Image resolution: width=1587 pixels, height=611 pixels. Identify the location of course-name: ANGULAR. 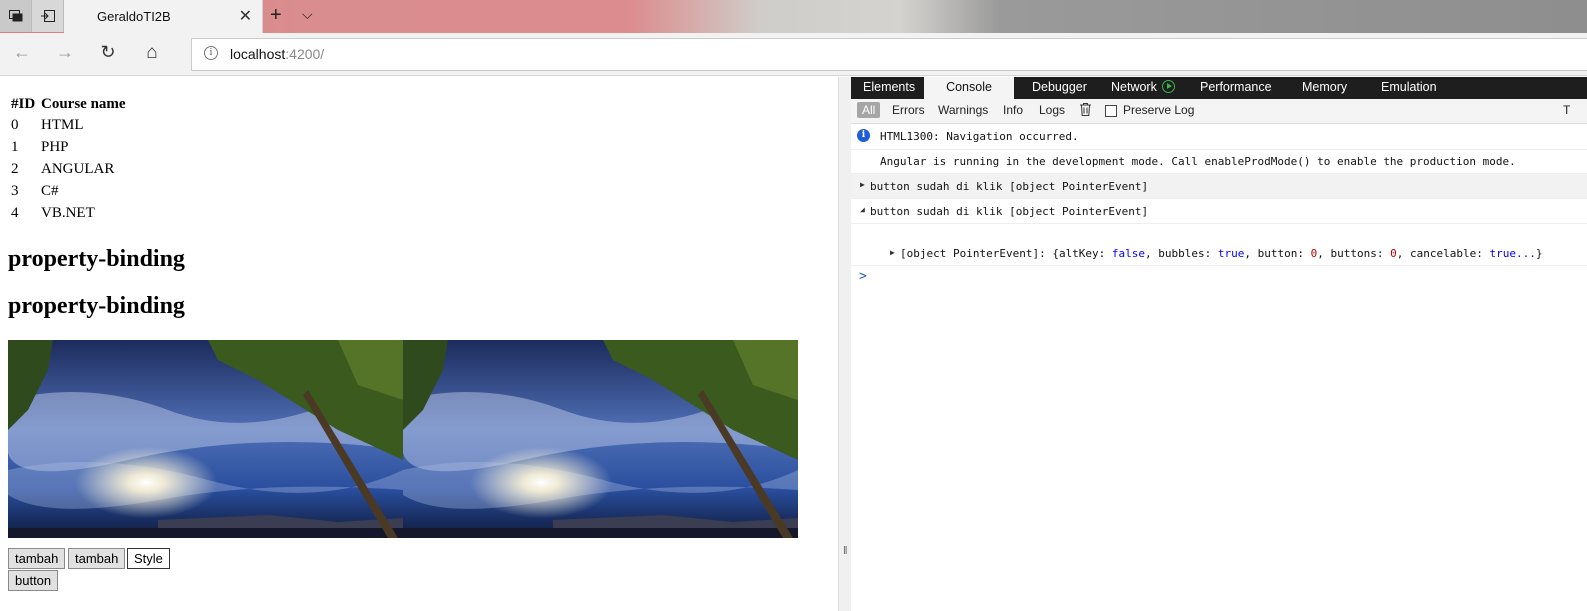
(78, 168).